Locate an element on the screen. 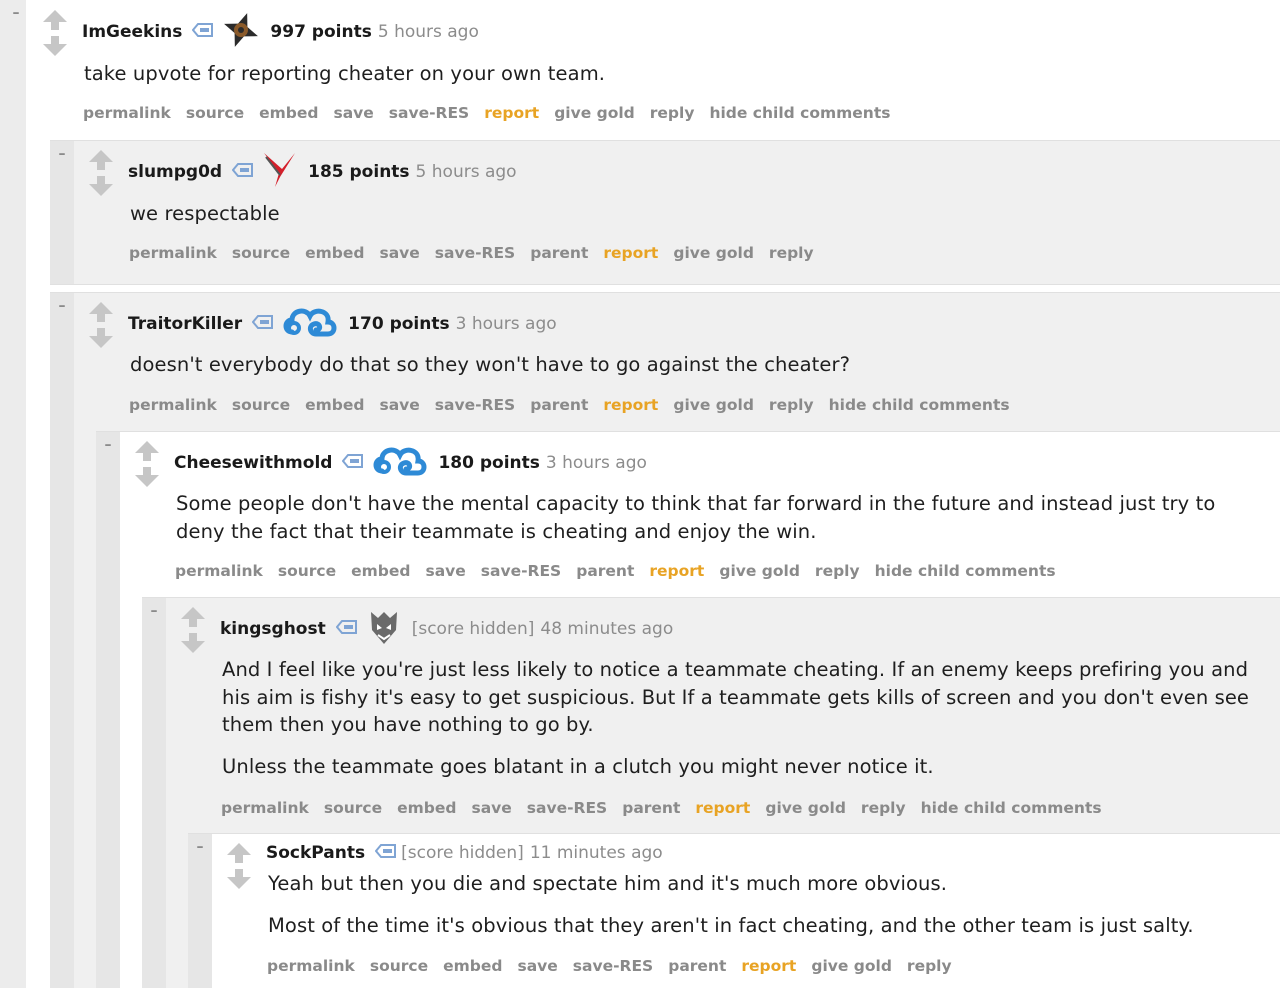  comment-timestamp: 48 minutes ago is located at coordinates (606, 629).